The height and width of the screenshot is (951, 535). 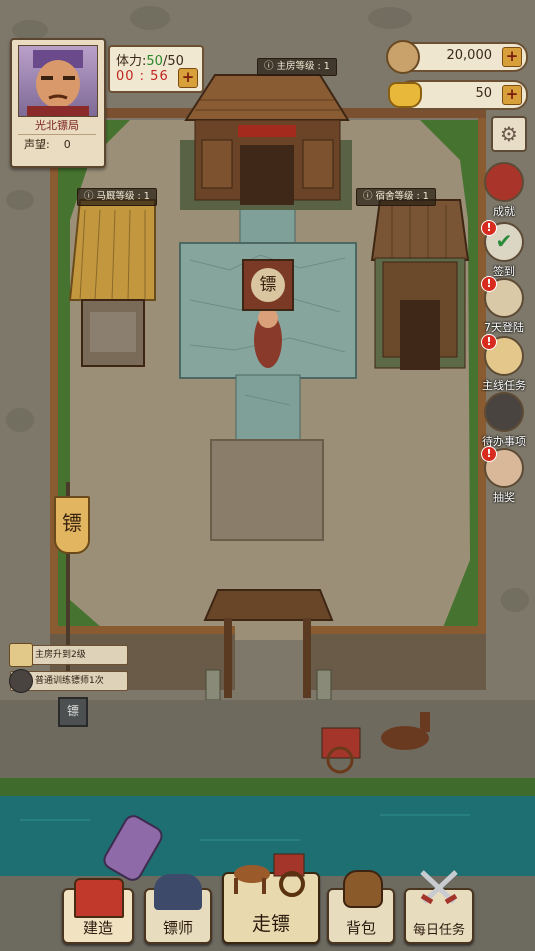 I want to click on gold-amount: 50, so click(x=483, y=93).